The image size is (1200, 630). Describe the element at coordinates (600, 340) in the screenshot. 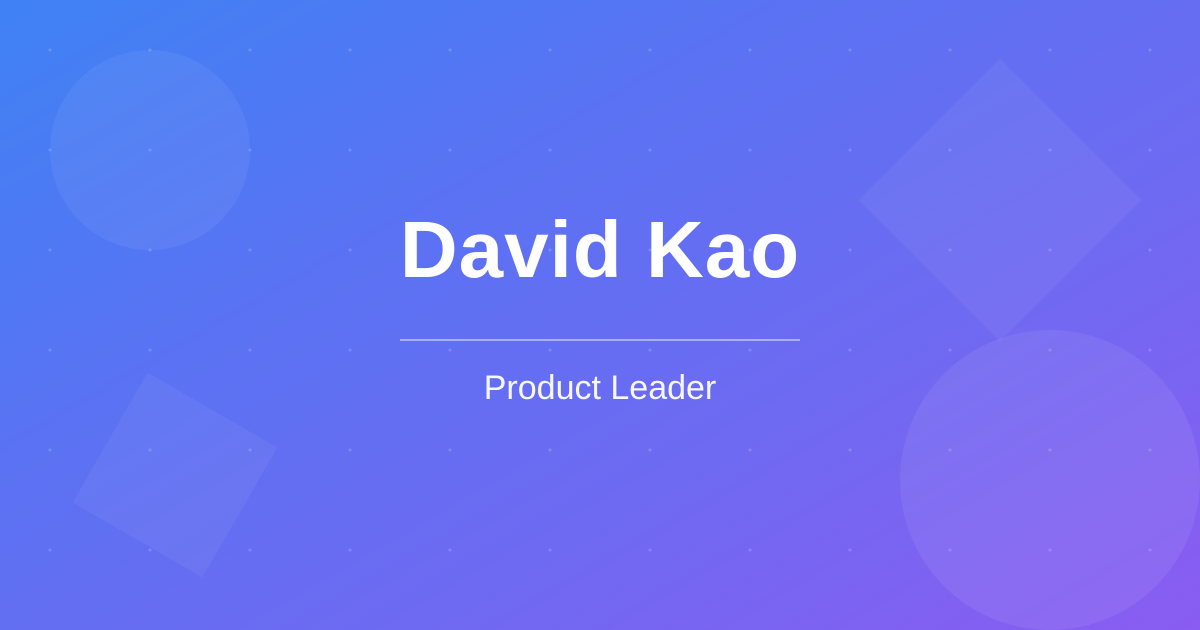

I see `divider-line` at that location.